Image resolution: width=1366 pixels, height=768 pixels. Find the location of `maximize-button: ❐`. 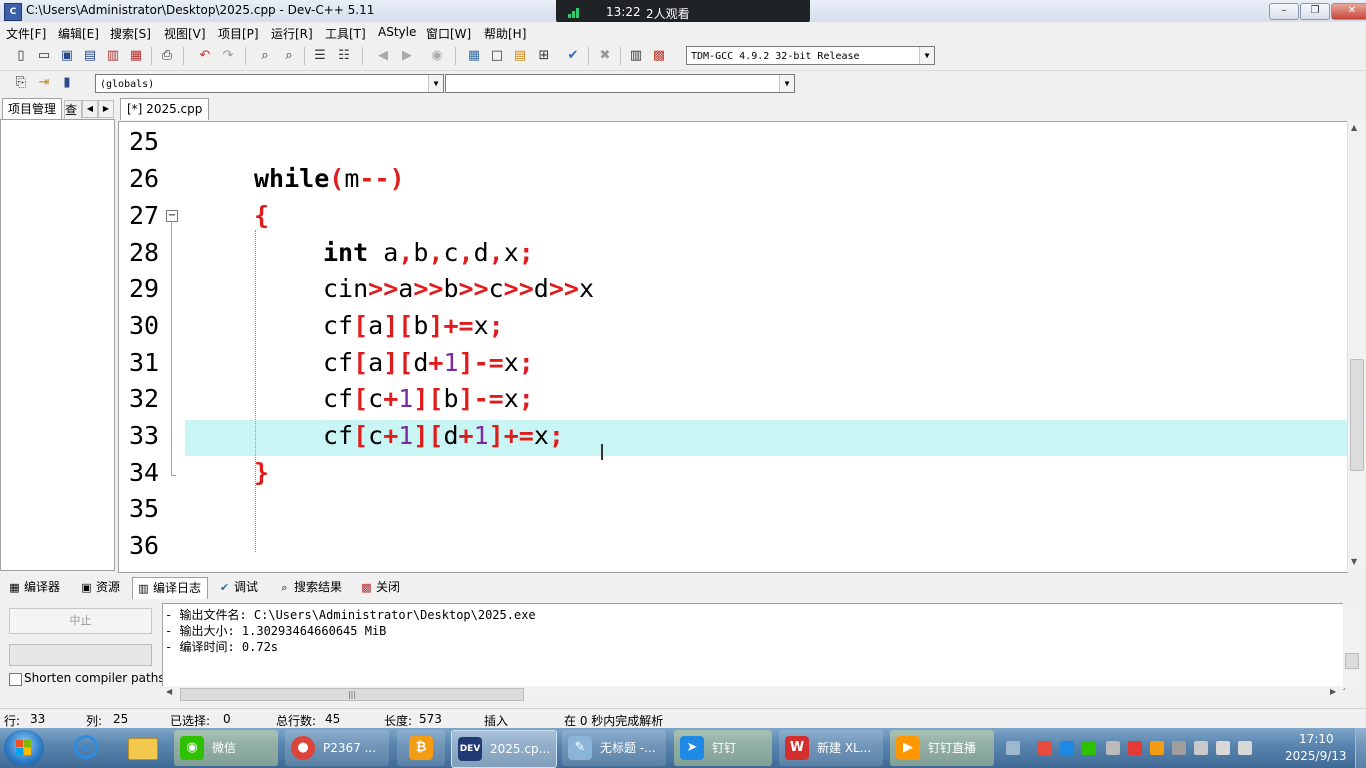

maximize-button: ❐ is located at coordinates (1315, 11).